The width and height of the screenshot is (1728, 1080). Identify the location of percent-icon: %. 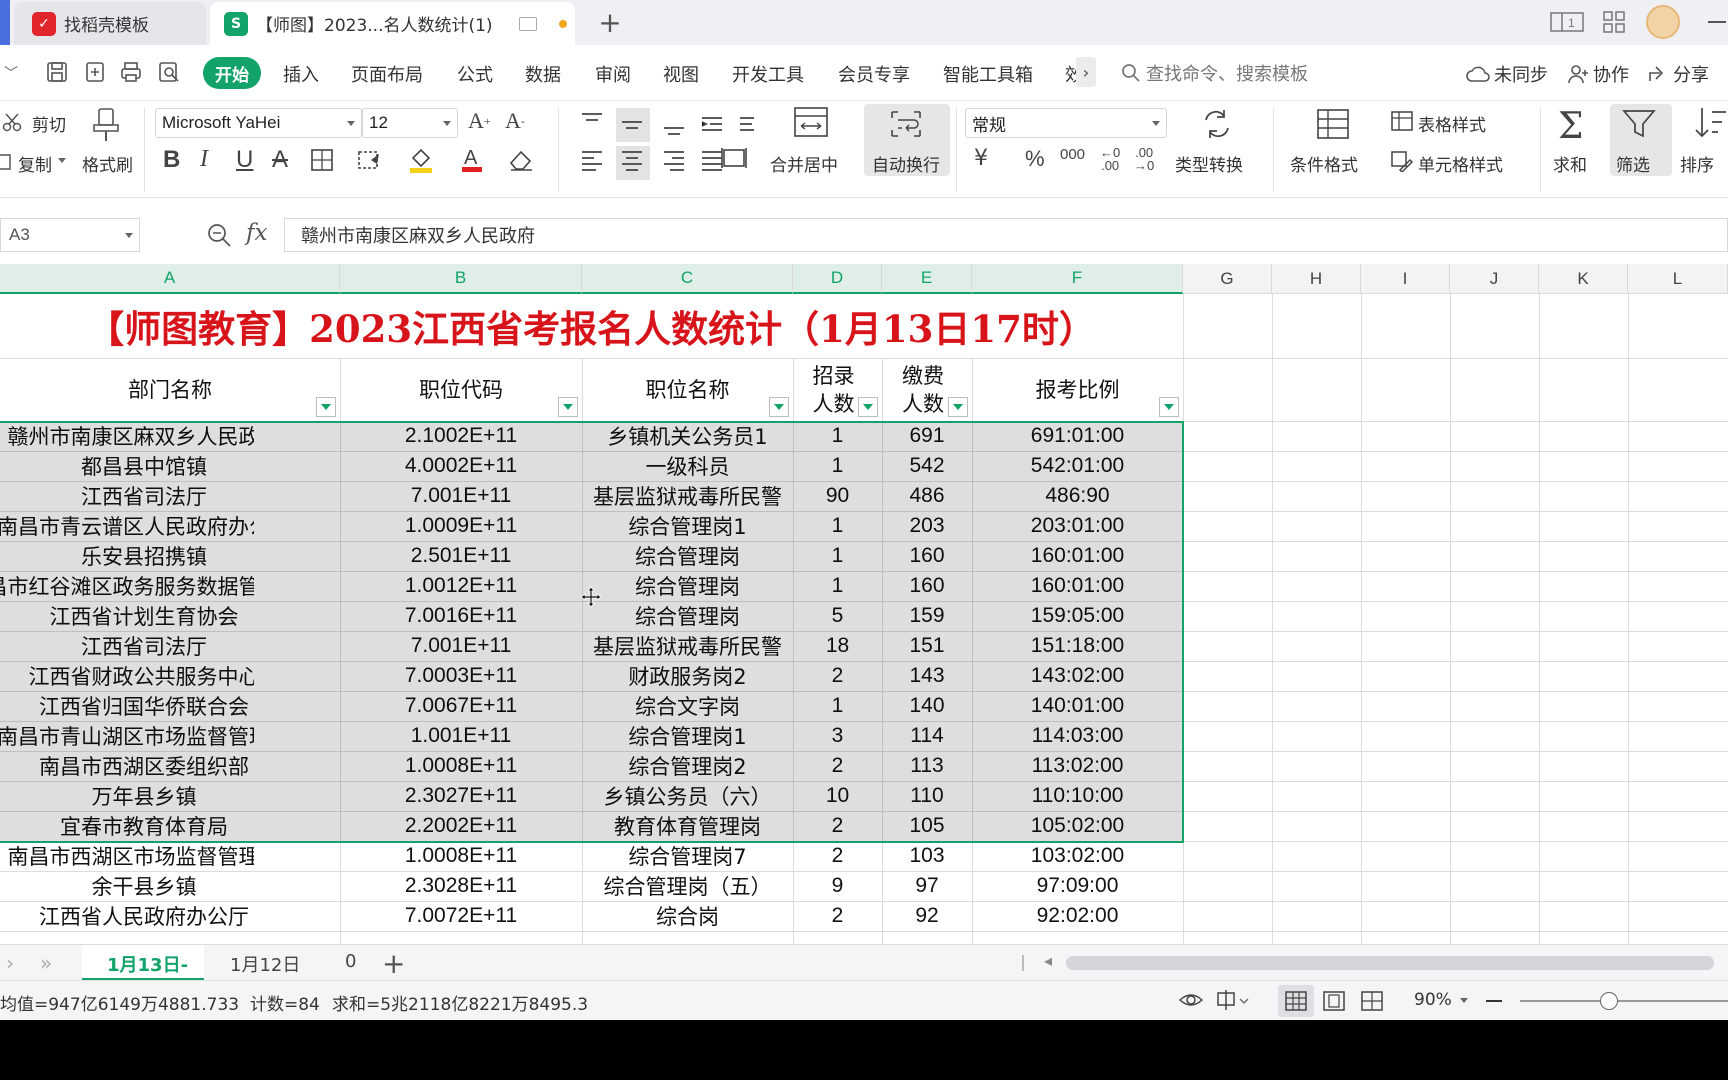
(1035, 159).